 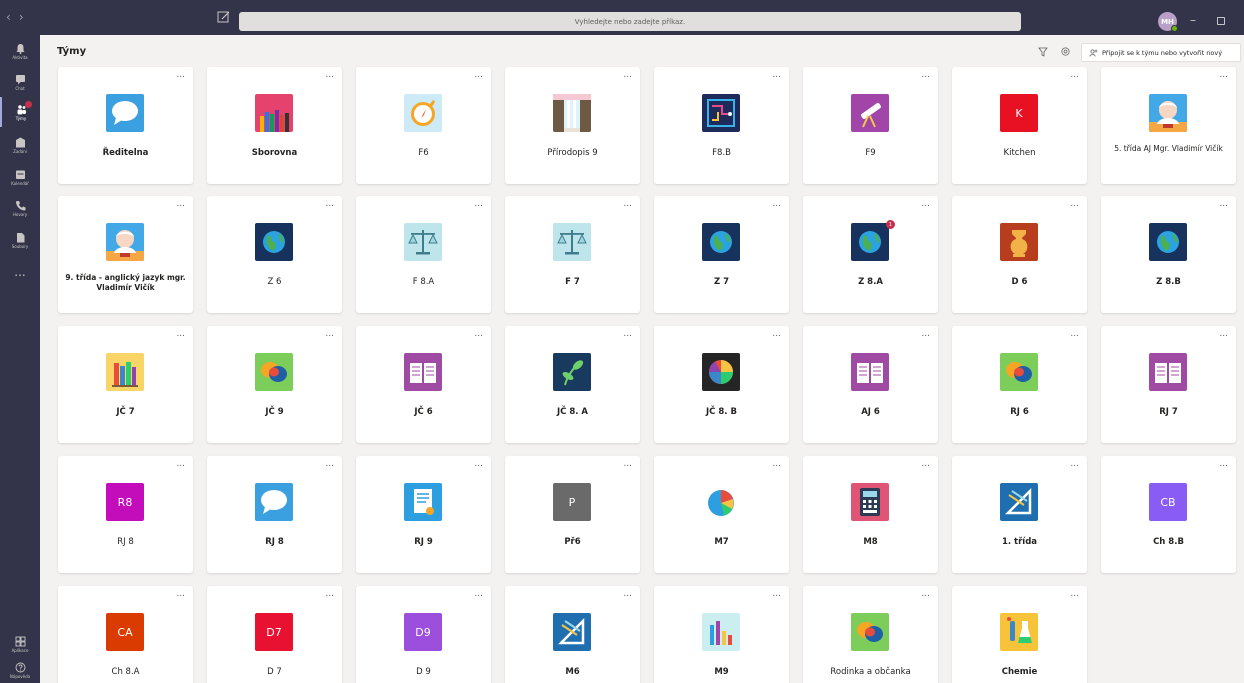 What do you see at coordinates (423, 254) in the screenshot?
I see `team-card: ... F 8.A` at bounding box center [423, 254].